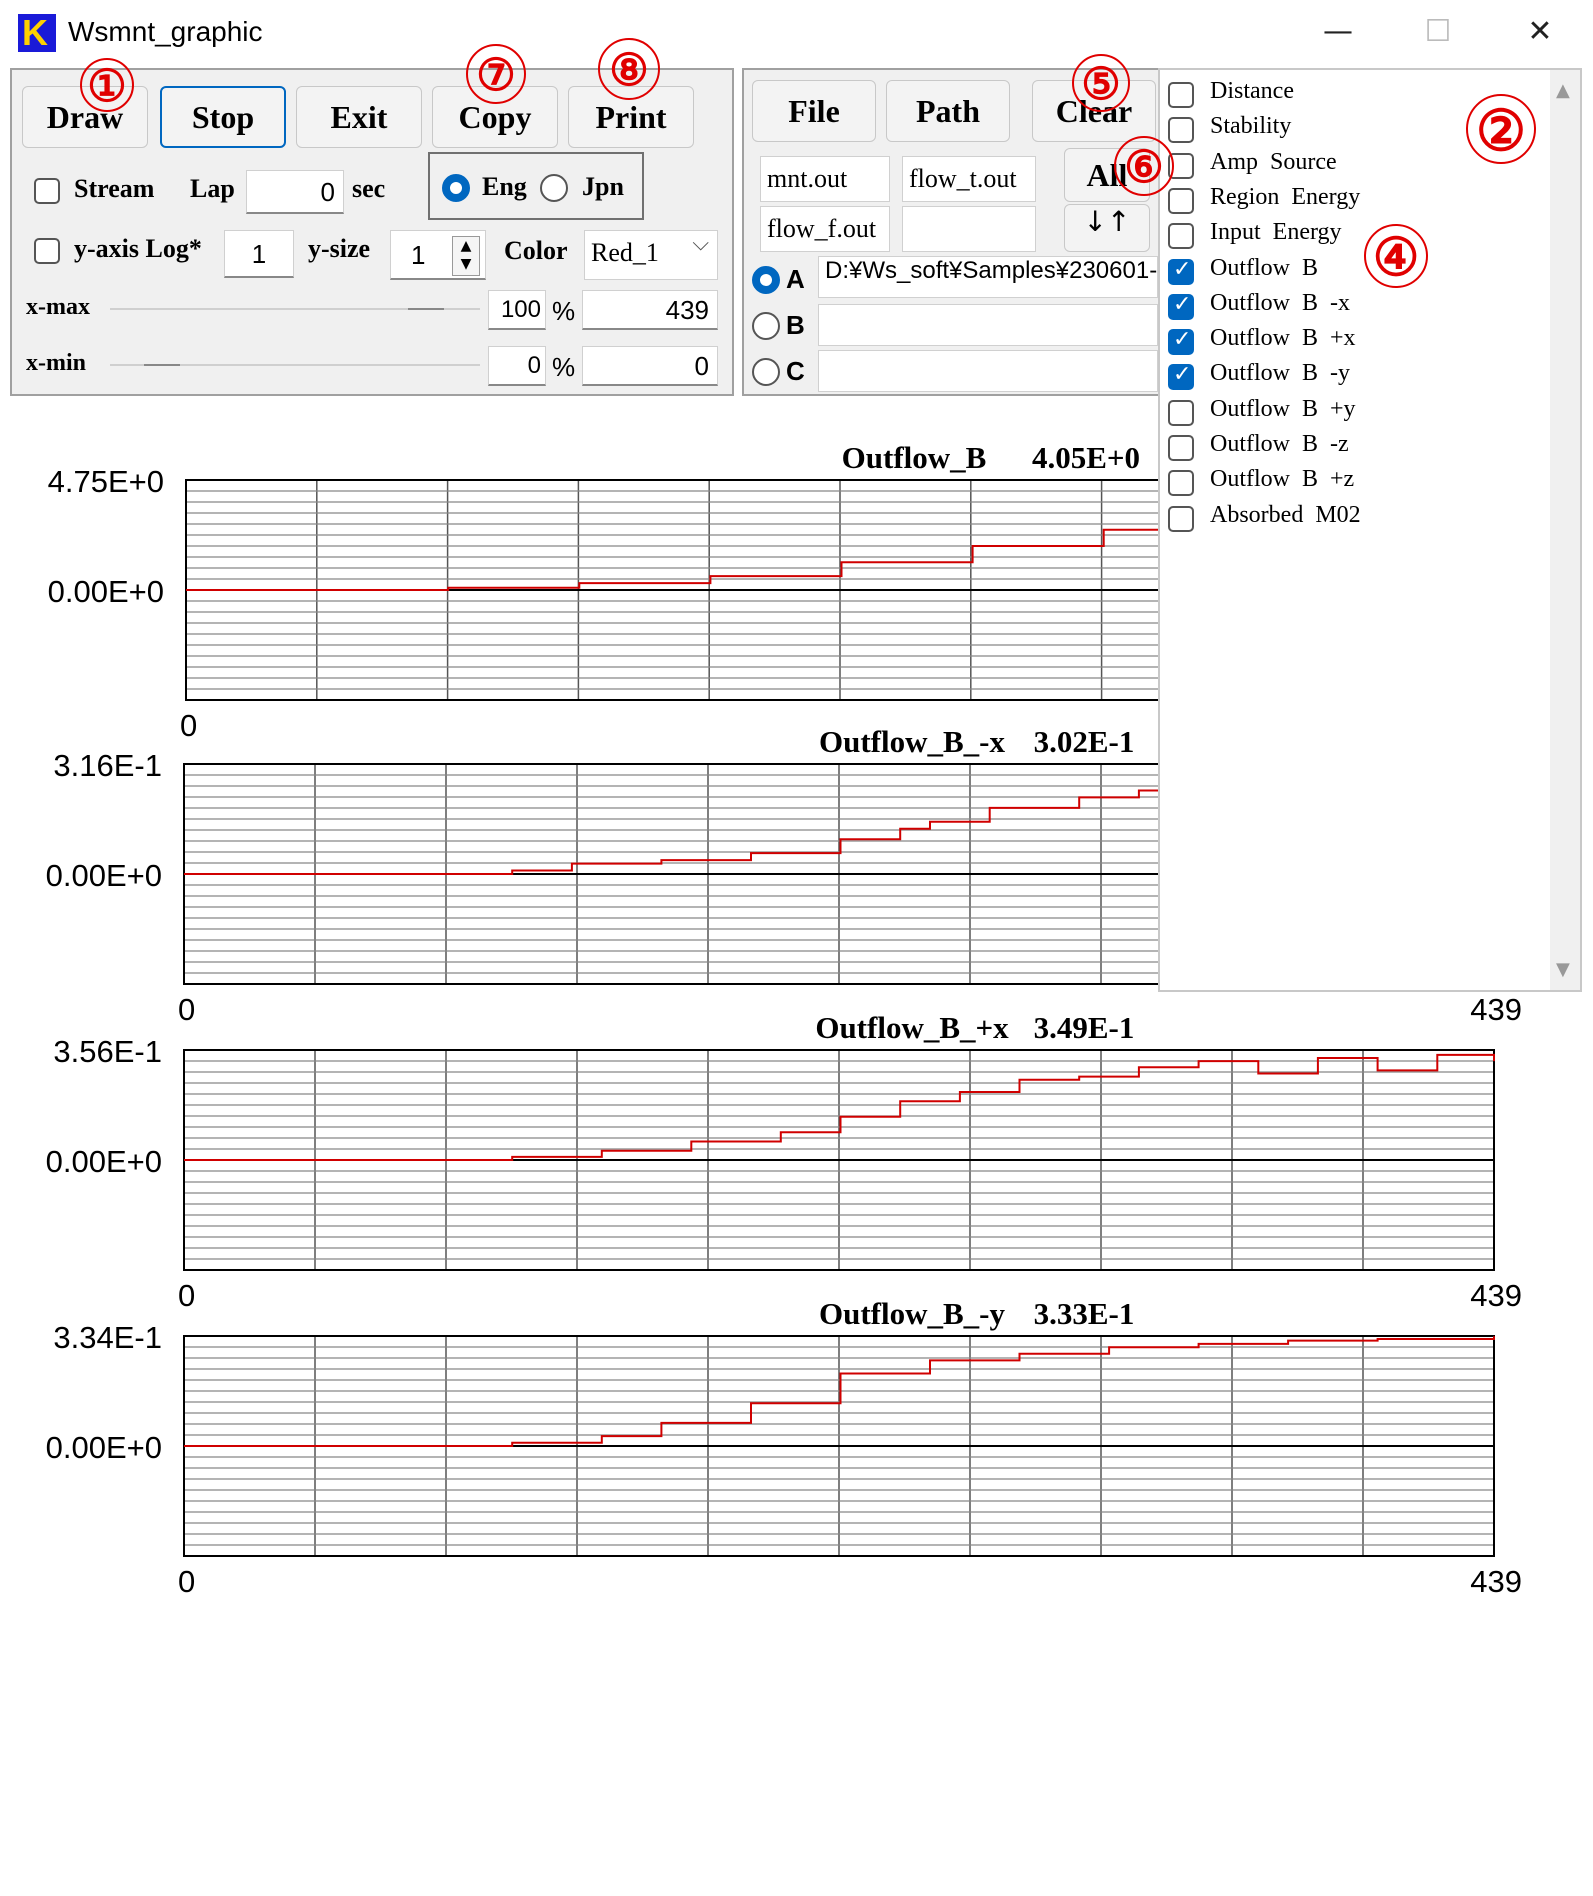 The height and width of the screenshot is (1896, 1593). I want to click on list-item-label: Outflow B -x, so click(1280, 302).